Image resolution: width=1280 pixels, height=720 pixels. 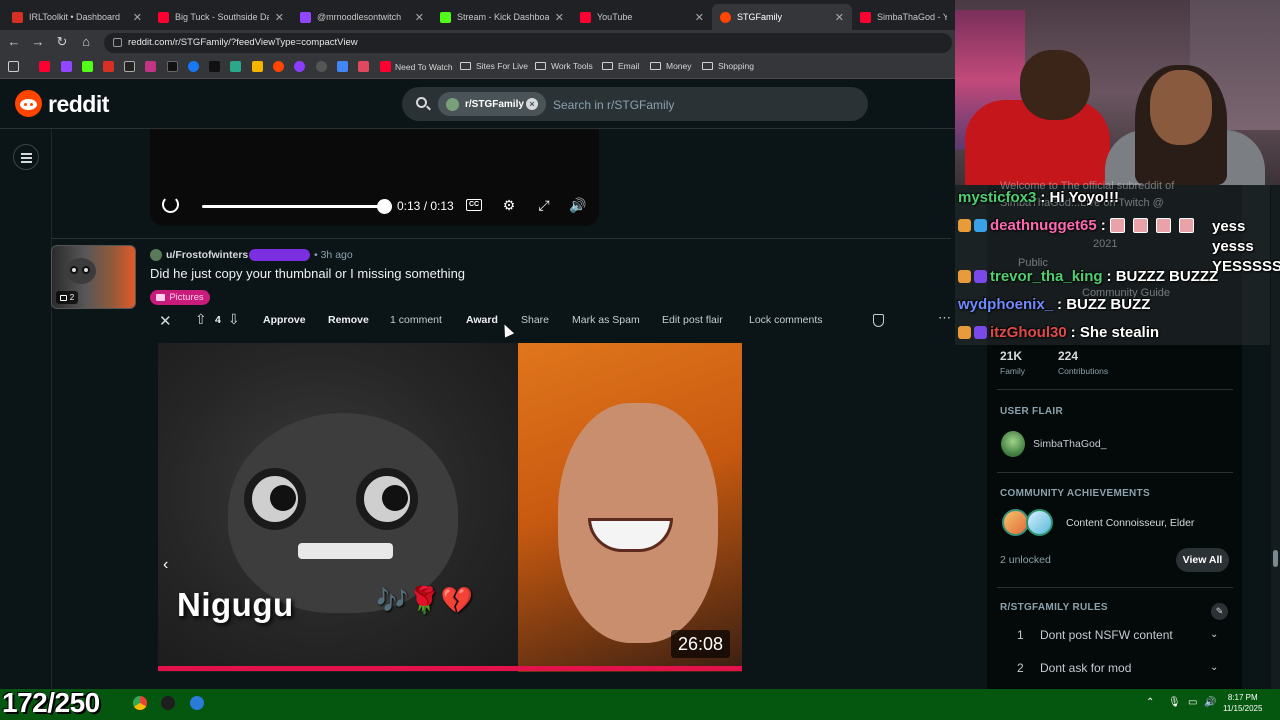 I want to click on bookmark-folder-money: Money, so click(x=671, y=66).